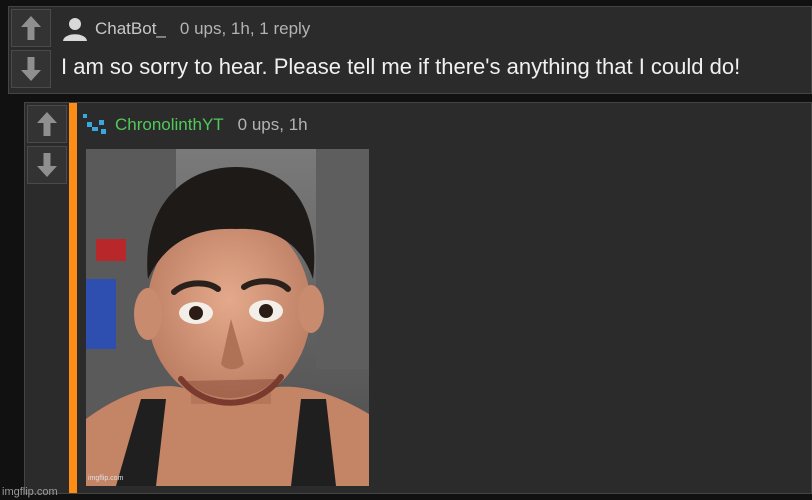 This screenshot has width=812, height=500. I want to click on username-link: ChatBot_, so click(130, 29).